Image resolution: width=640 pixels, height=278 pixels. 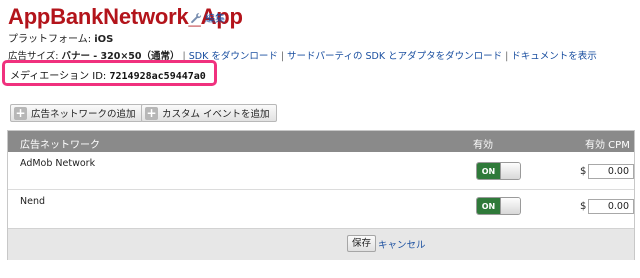 What do you see at coordinates (60, 76) in the screenshot?
I see `mediation-id-label: メディエーション ID:` at bounding box center [60, 76].